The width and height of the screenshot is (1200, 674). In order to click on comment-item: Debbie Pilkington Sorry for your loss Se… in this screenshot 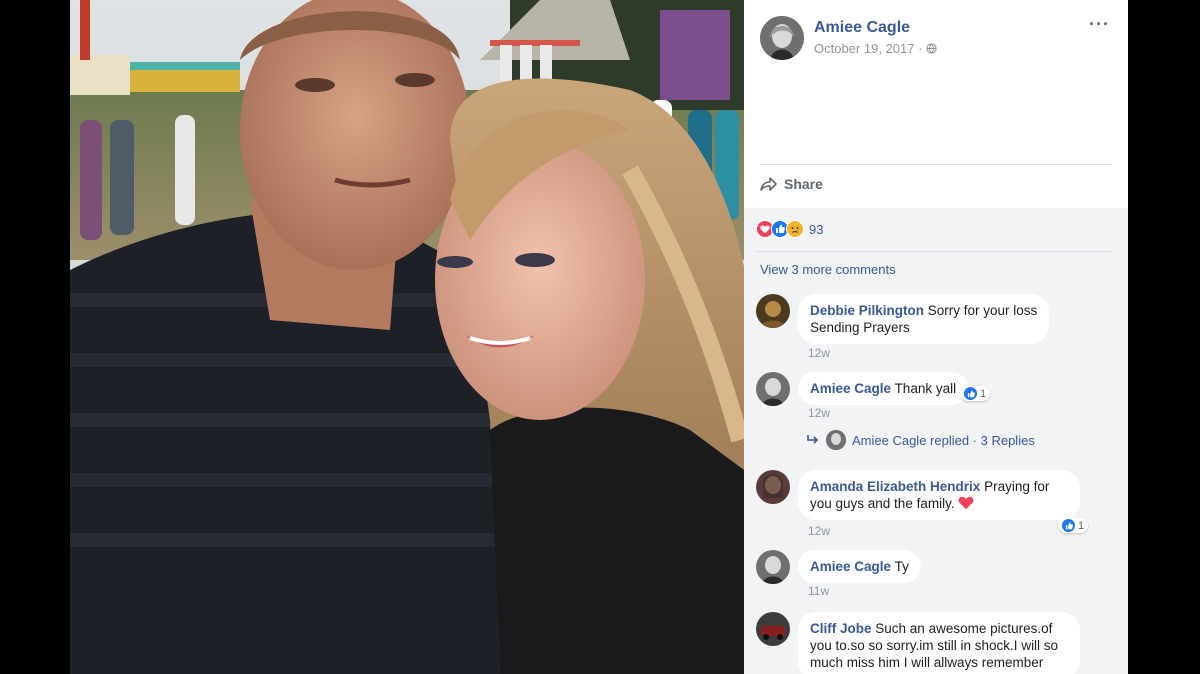, I will do `click(934, 329)`.